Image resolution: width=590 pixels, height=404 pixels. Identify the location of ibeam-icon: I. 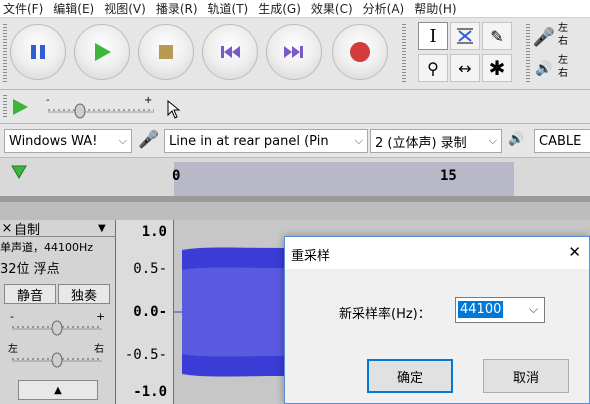
(433, 36).